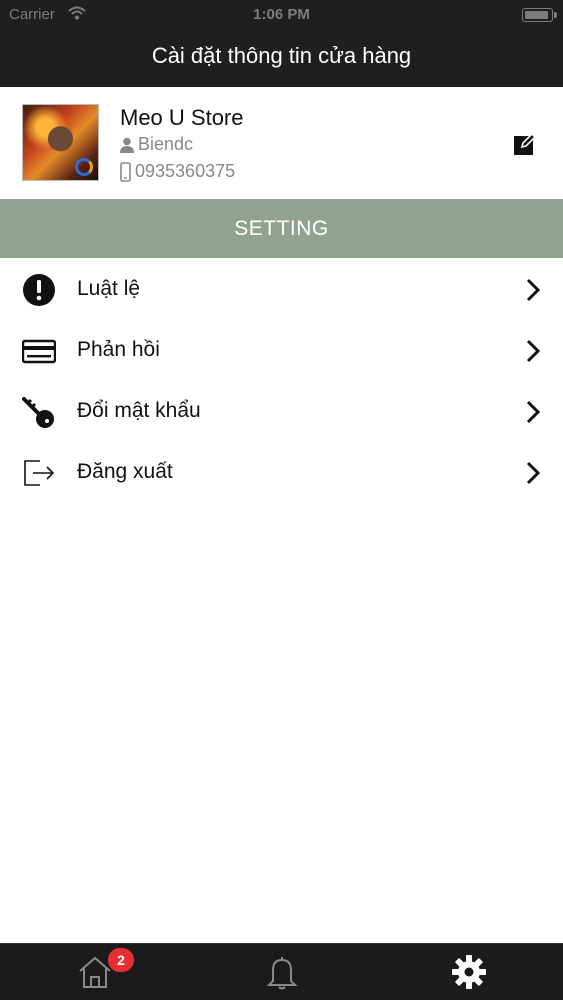 This screenshot has width=563, height=1000. I want to click on bell-icon, so click(282, 972).